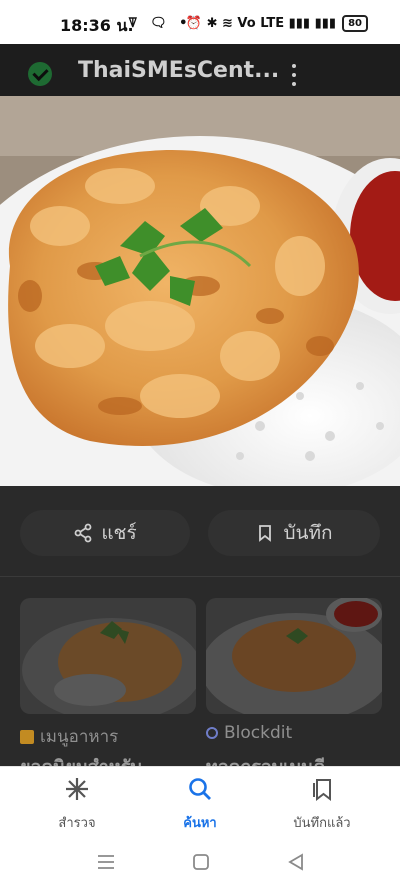  I want to click on related-source-1: เมนูอาหาร, so click(69, 736).